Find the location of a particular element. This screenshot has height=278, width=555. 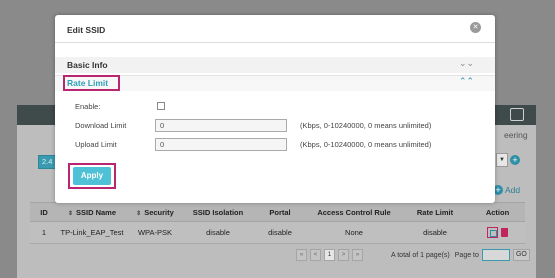

dialog-title: Edit SSID is located at coordinates (86, 30).